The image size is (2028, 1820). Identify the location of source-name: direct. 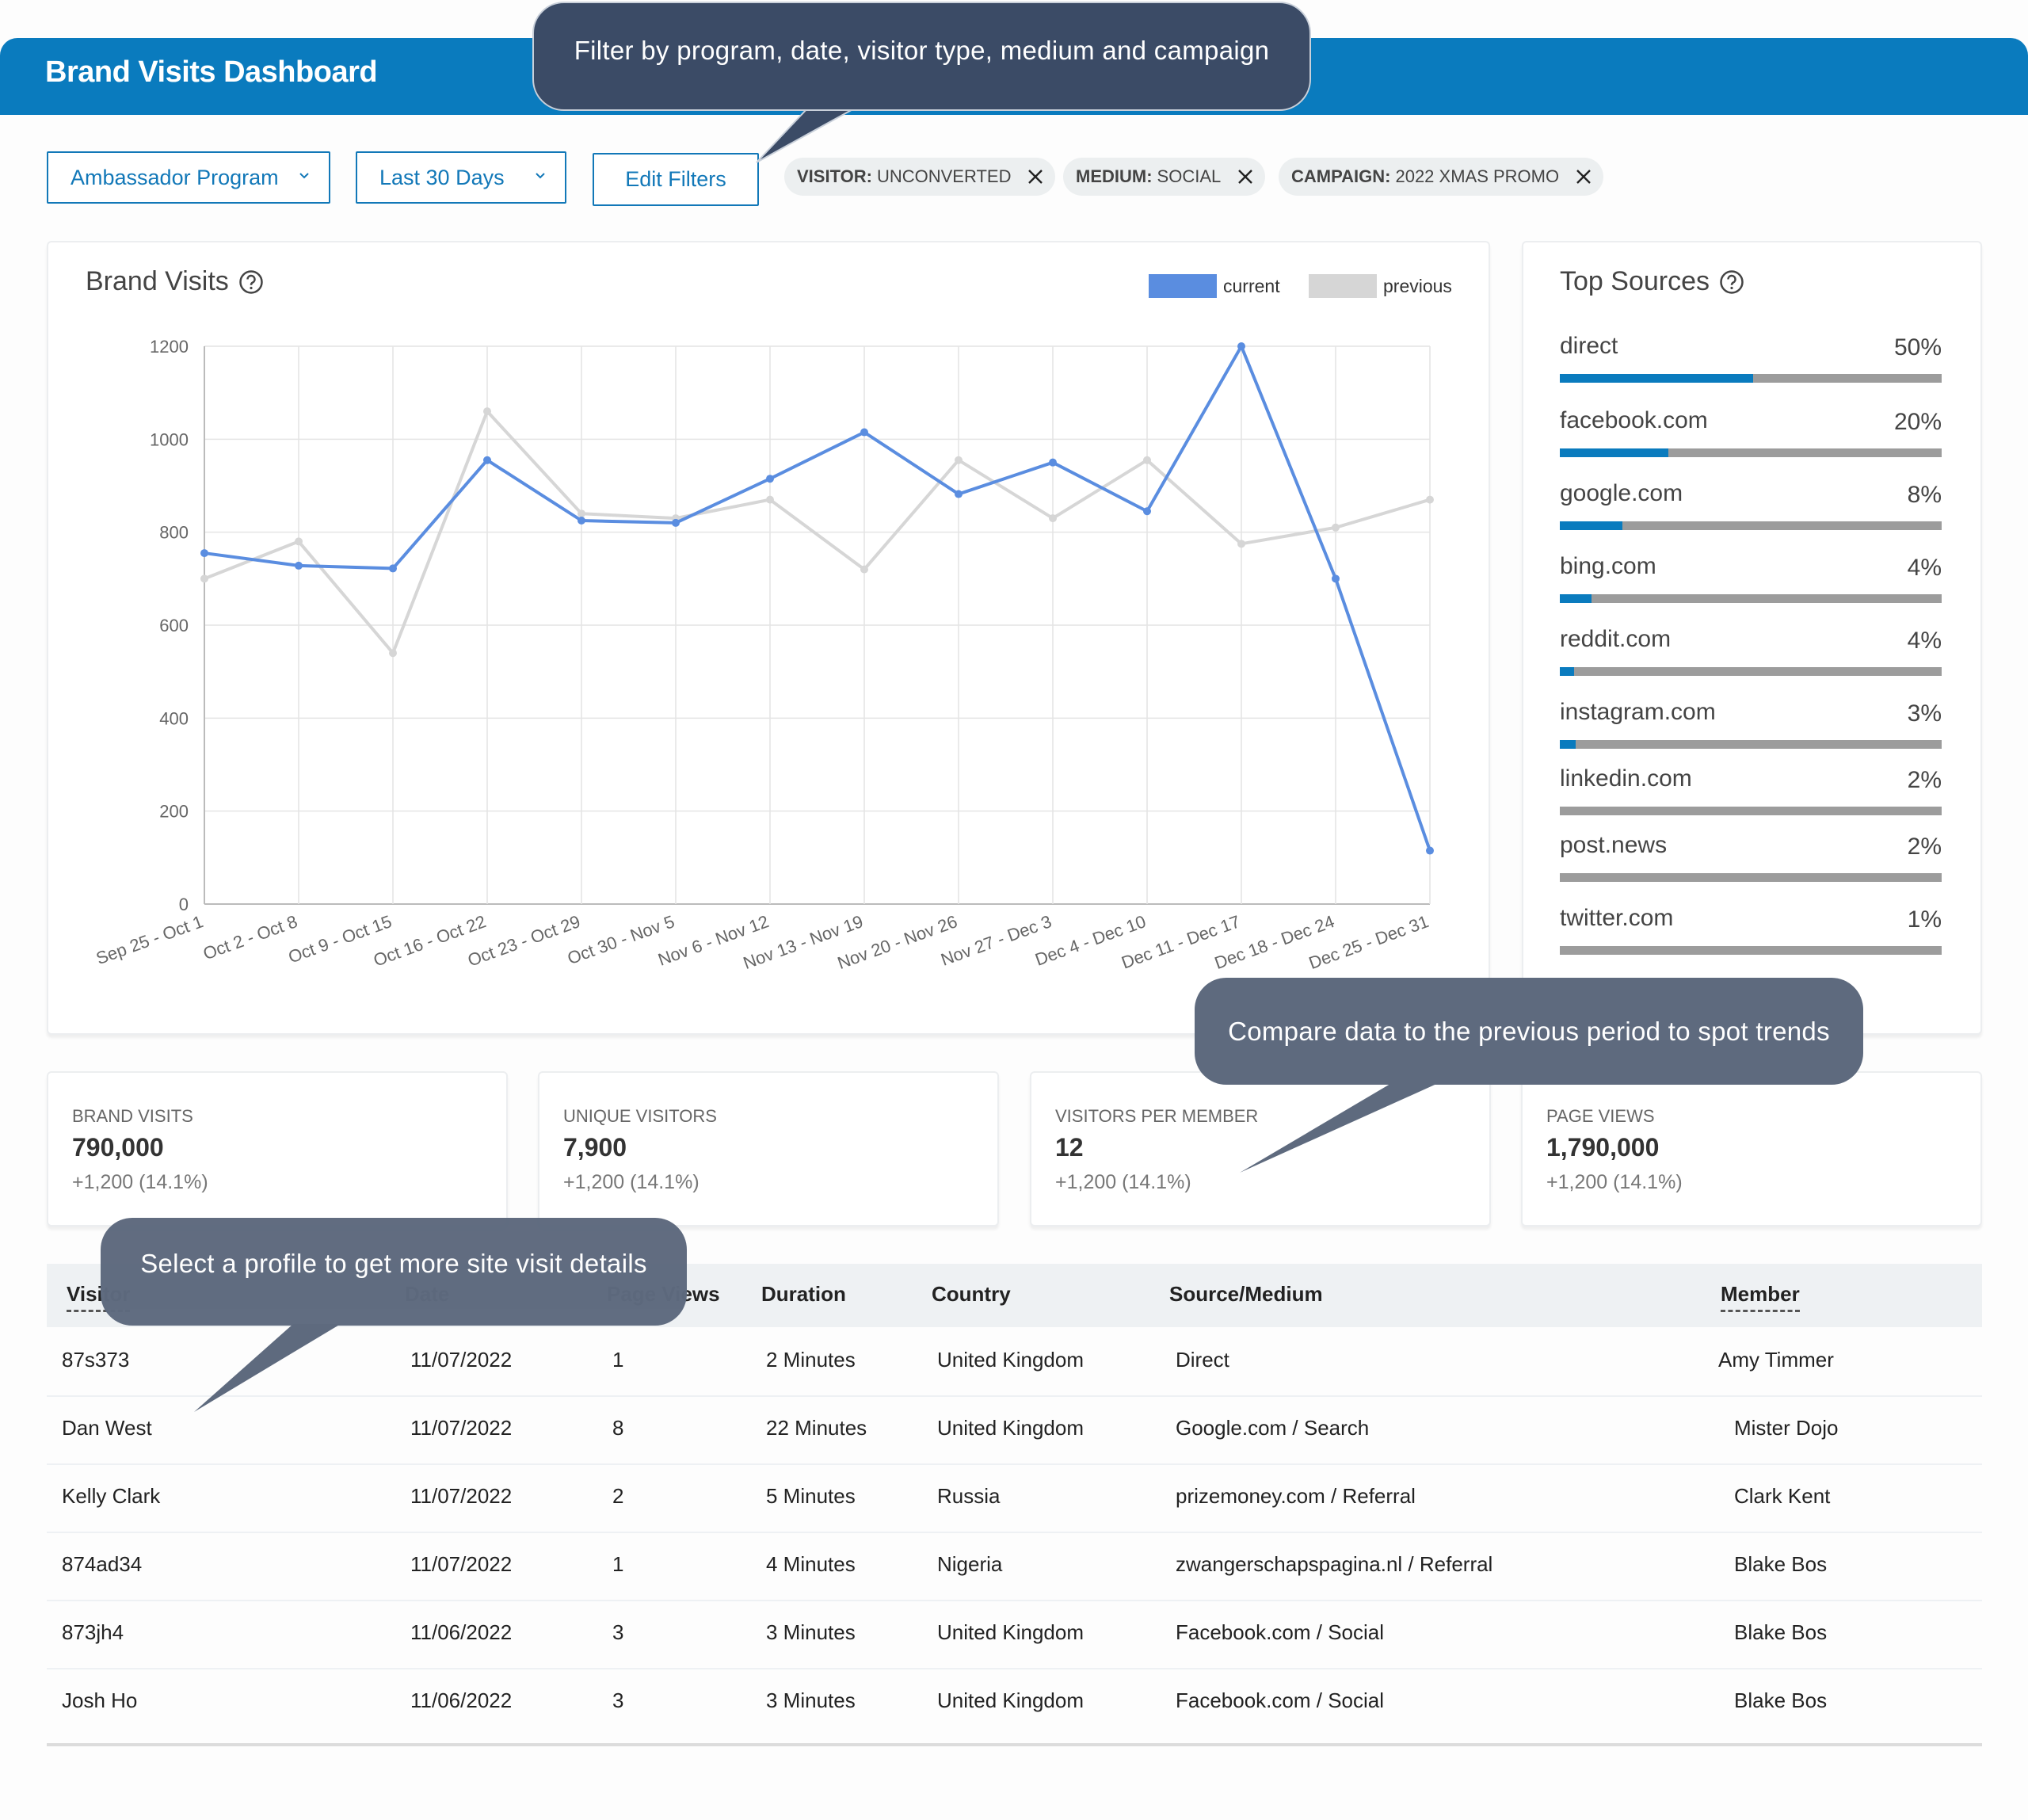
(1589, 346).